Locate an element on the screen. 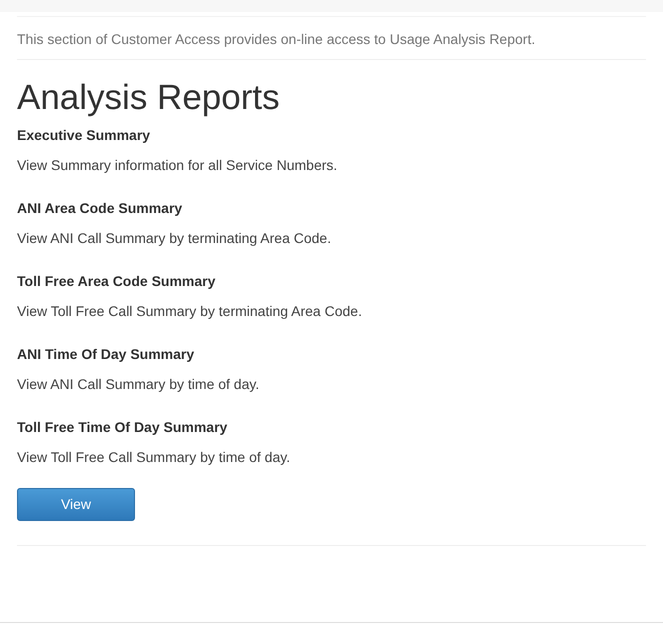  report-description: View Summary information for all Service Numbers. is located at coordinates (177, 165).